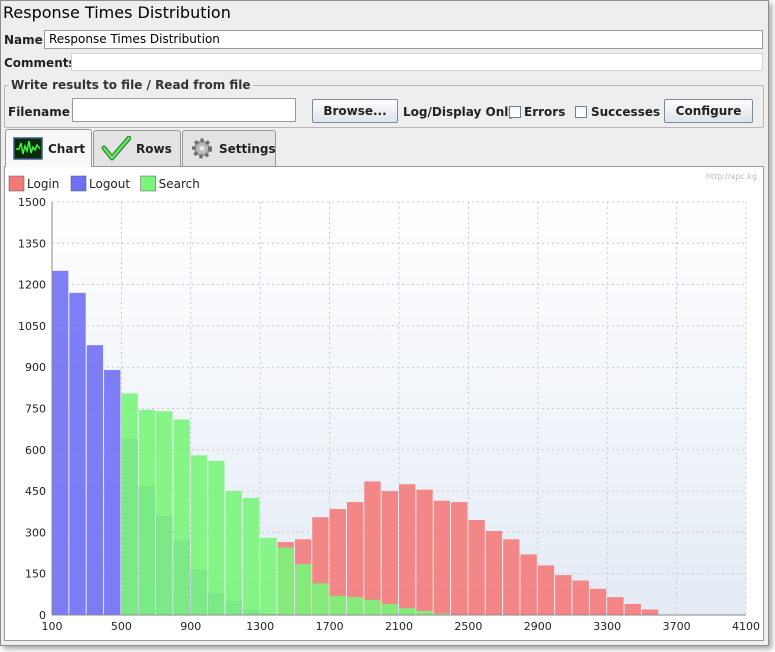 This screenshot has height=652, width=775. I want to click on configure-button: Configure, so click(708, 111).